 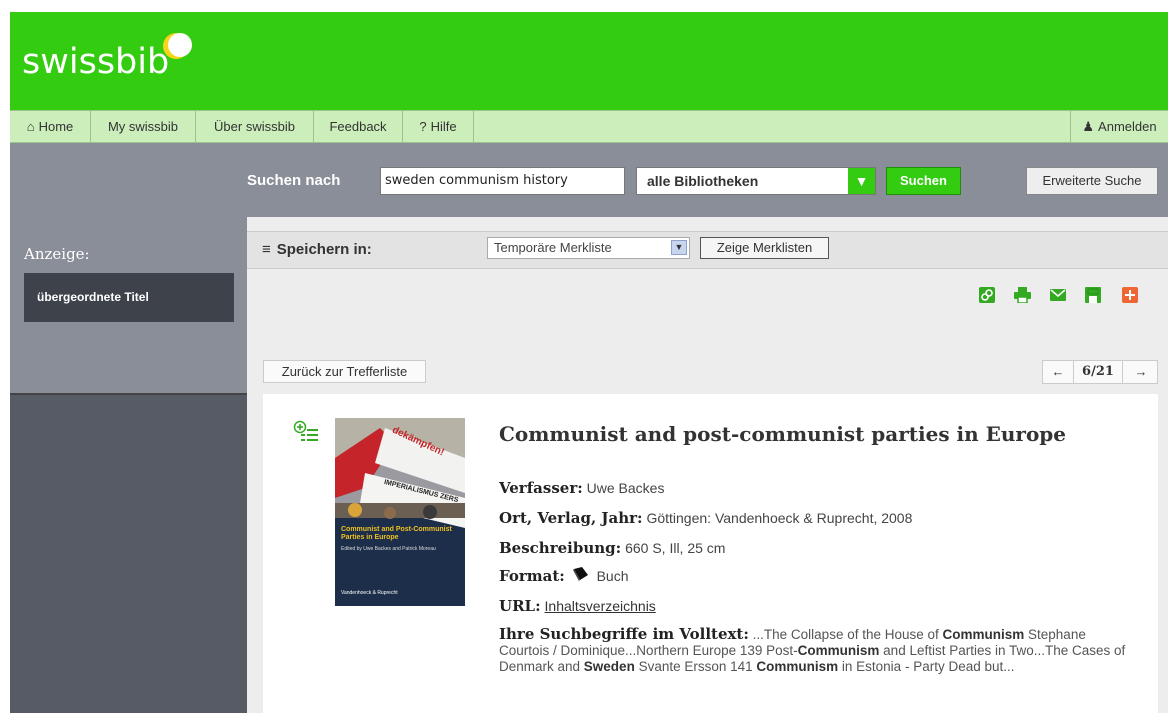 I want to click on cover-editors: Edited by Uwe Backes and Patrick Moreau, so click(x=388, y=549).